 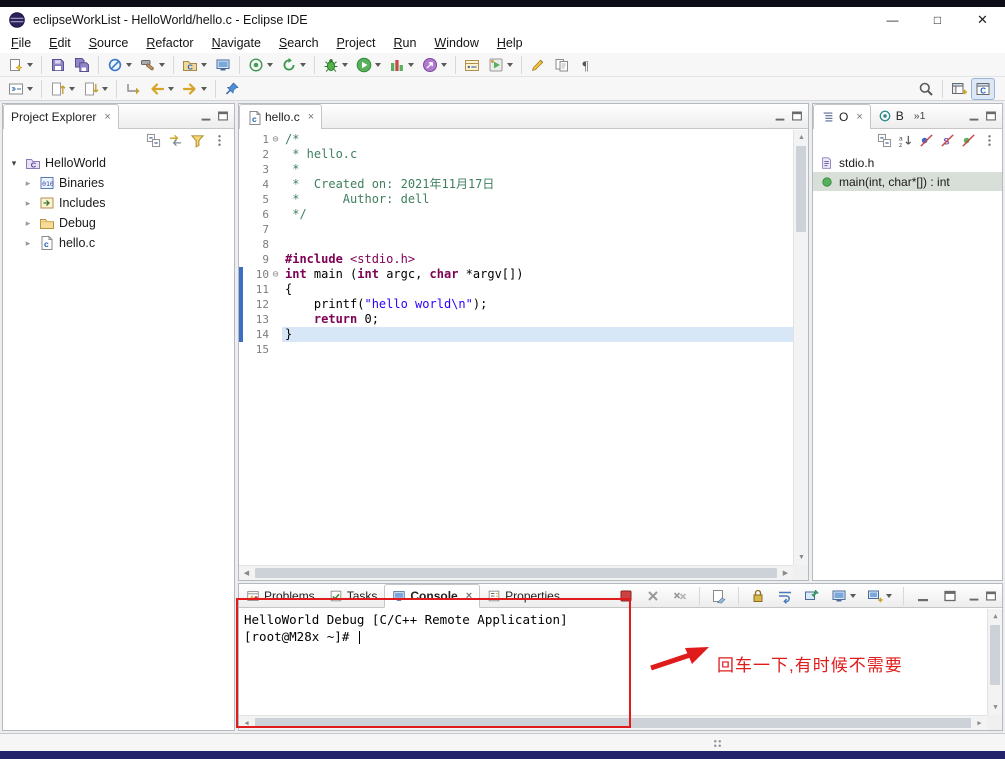 I want to click on new-wizard-button, so click(x=20, y=65).